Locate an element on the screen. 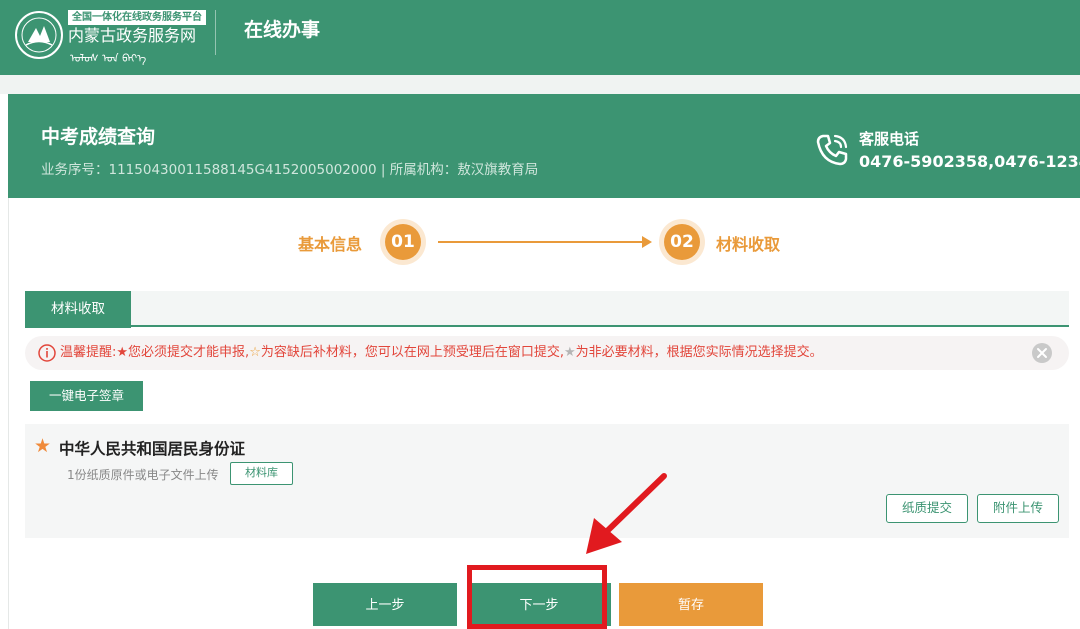 This screenshot has height=629, width=1080. step-2-number: 02 is located at coordinates (682, 242).